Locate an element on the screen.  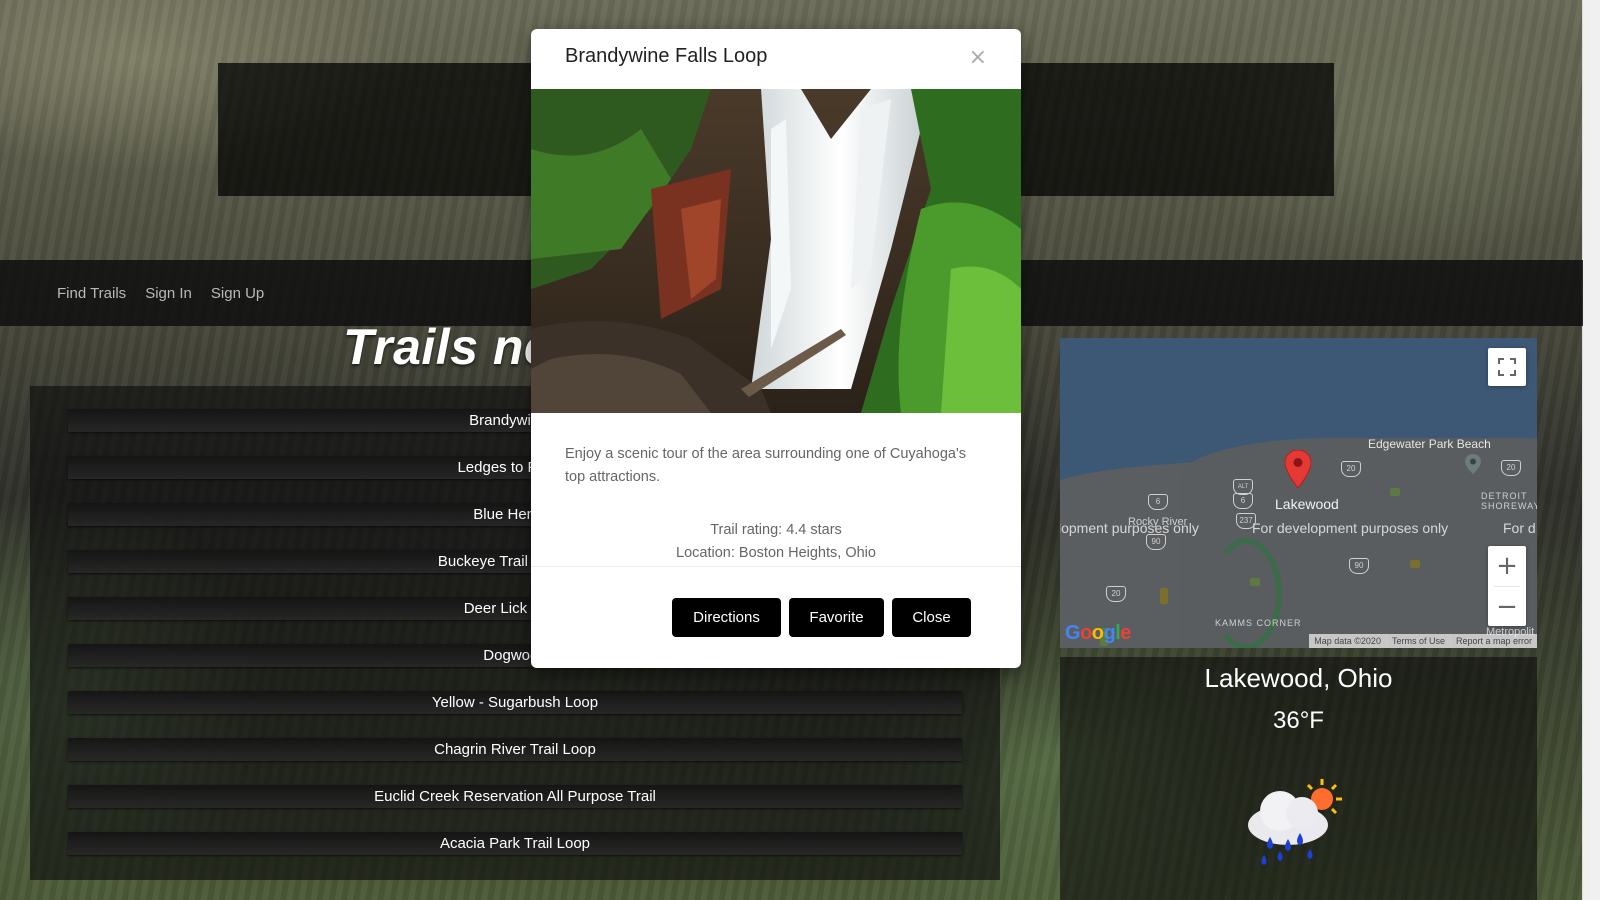
trail-item: Chagrin River Trail Loop is located at coordinates (515, 749).